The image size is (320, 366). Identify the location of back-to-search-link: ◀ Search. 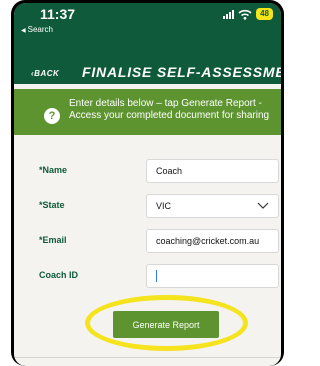
(37, 29).